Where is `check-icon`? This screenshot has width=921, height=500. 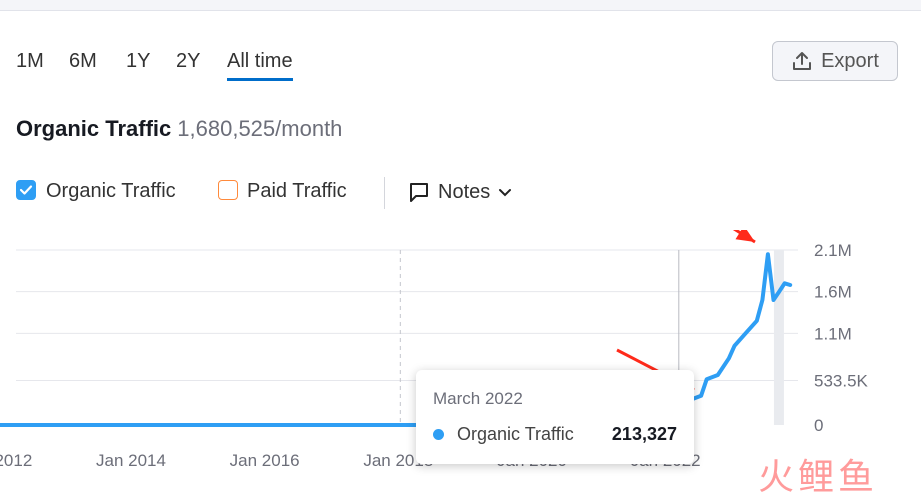 check-icon is located at coordinates (26, 190).